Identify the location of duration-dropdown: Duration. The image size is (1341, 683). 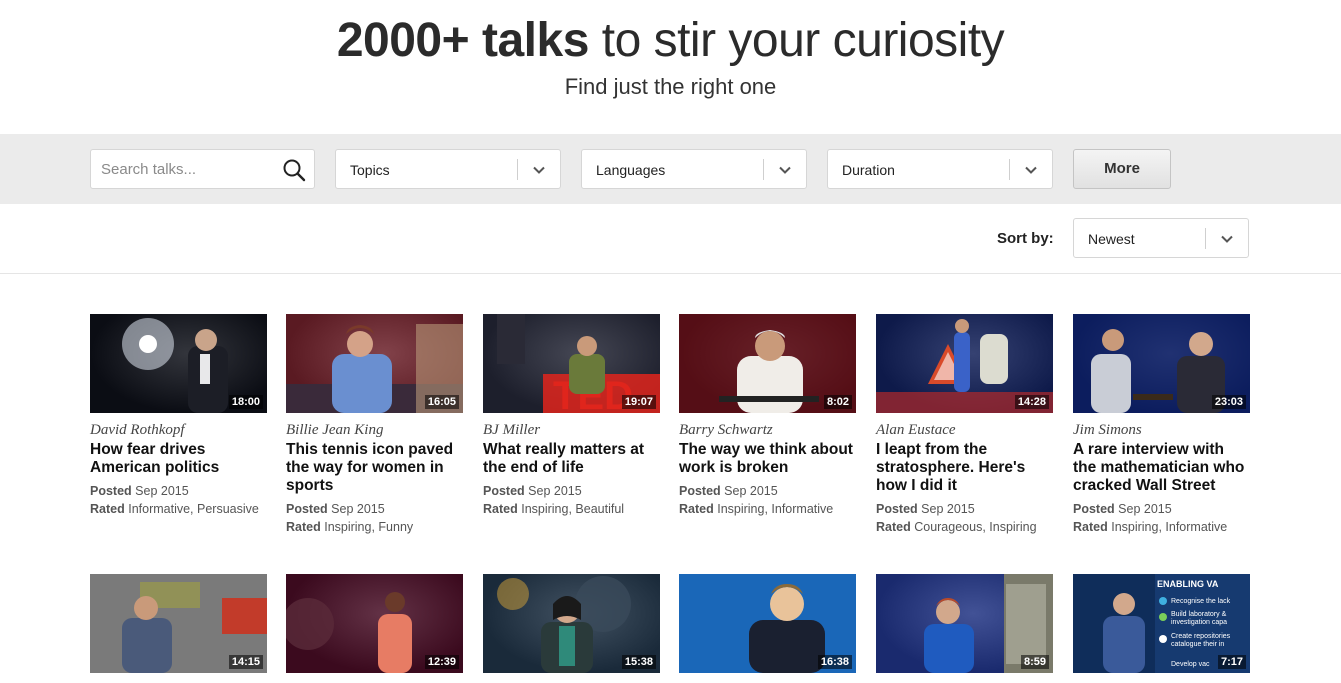
(940, 169).